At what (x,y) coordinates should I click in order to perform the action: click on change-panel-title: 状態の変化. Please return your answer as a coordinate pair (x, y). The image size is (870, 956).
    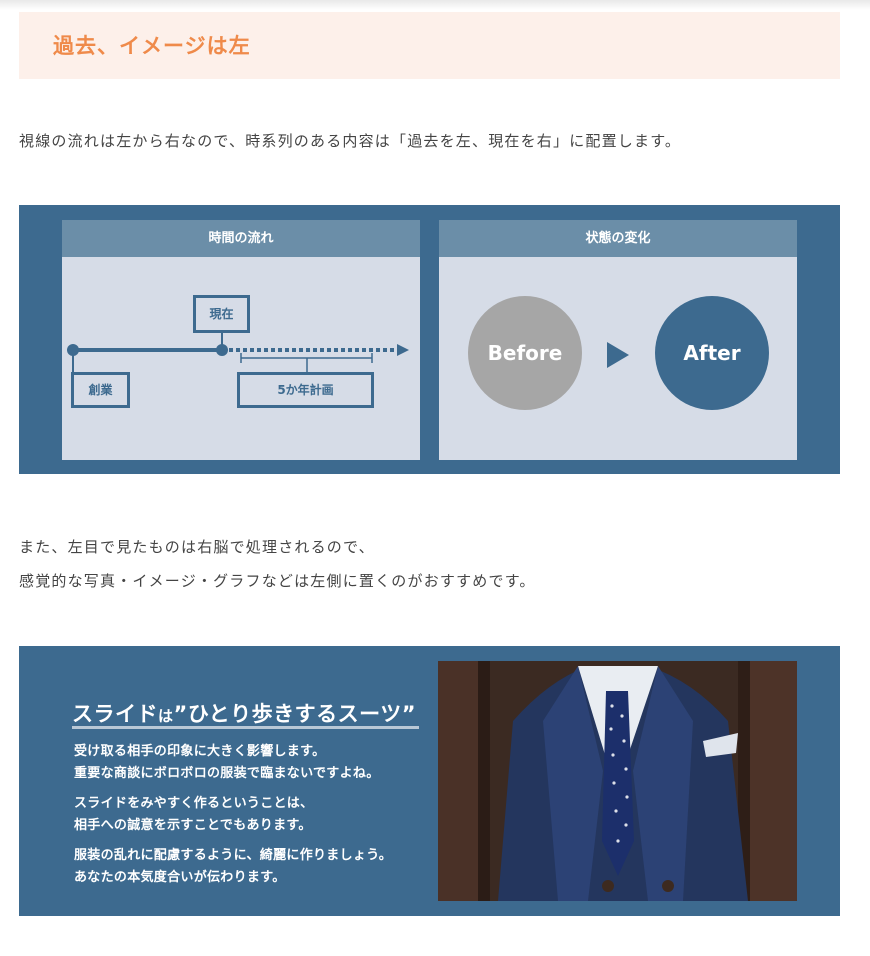
    Looking at the image, I should click on (618, 238).